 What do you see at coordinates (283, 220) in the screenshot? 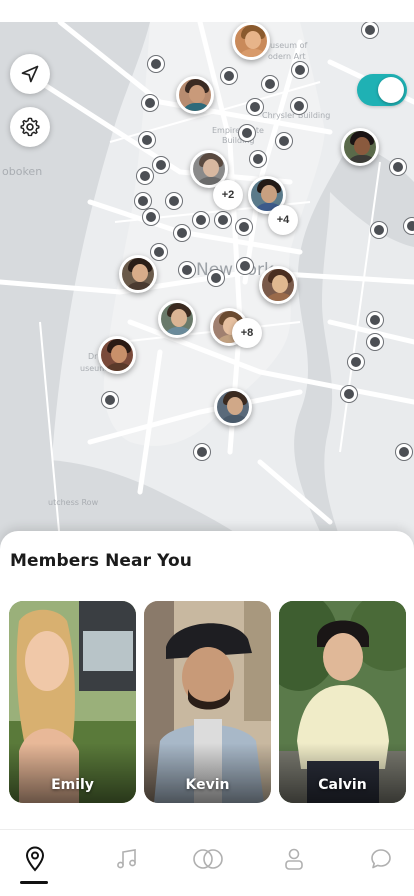
I see `cluster-count-badge: +4` at bounding box center [283, 220].